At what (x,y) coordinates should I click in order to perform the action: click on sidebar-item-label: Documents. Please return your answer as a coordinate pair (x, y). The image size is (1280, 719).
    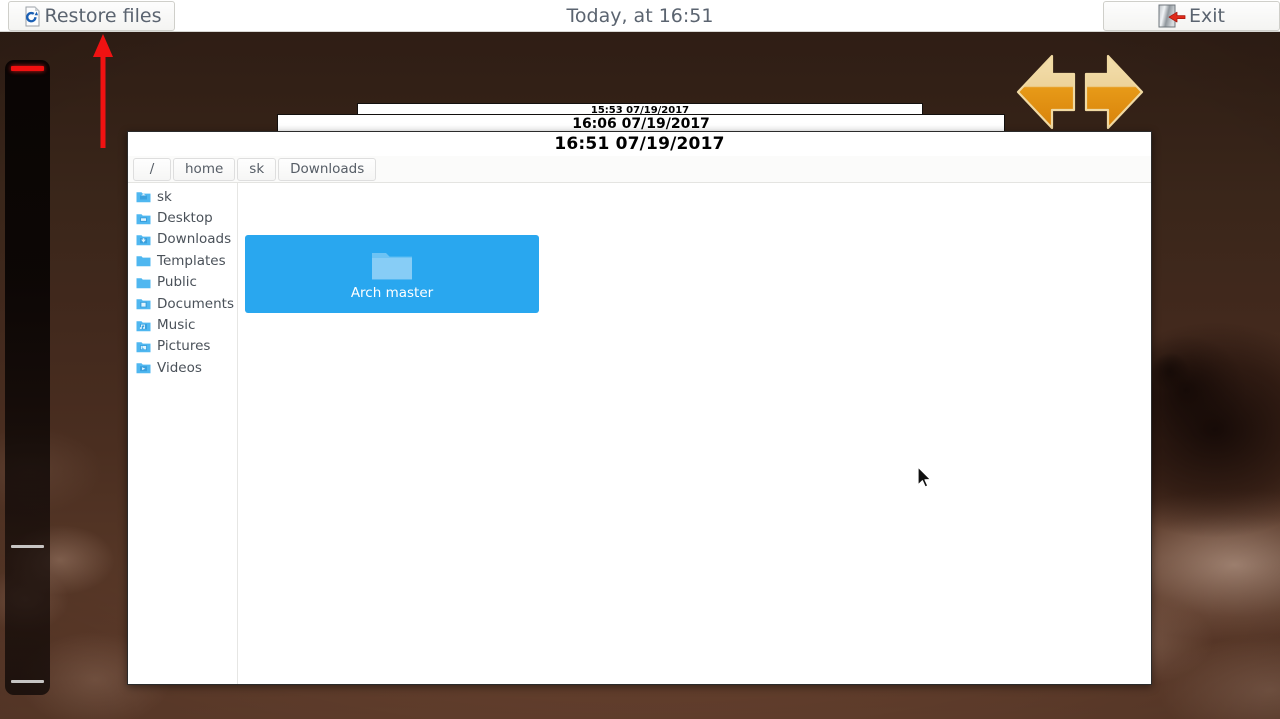
    Looking at the image, I should click on (195, 303).